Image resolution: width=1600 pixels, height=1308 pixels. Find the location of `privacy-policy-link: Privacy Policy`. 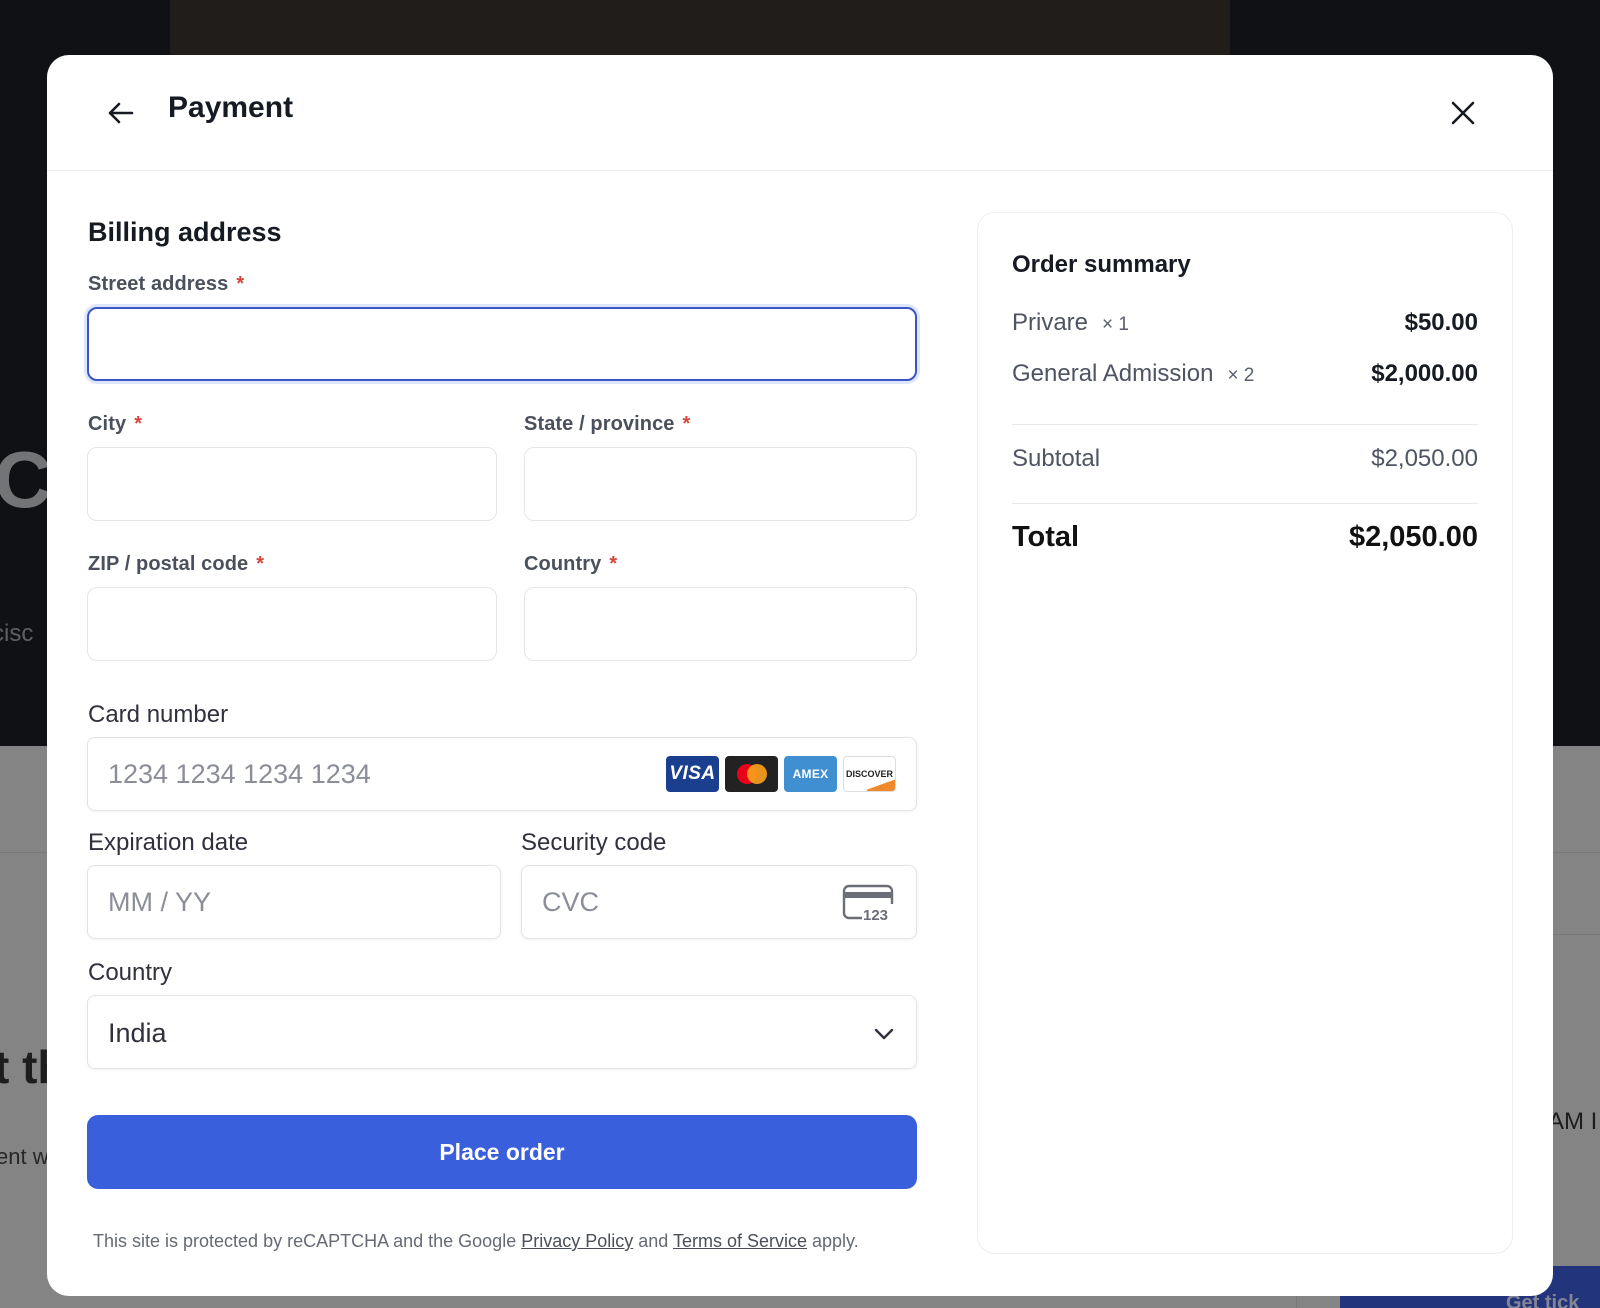

privacy-policy-link: Privacy Policy is located at coordinates (577, 1241).